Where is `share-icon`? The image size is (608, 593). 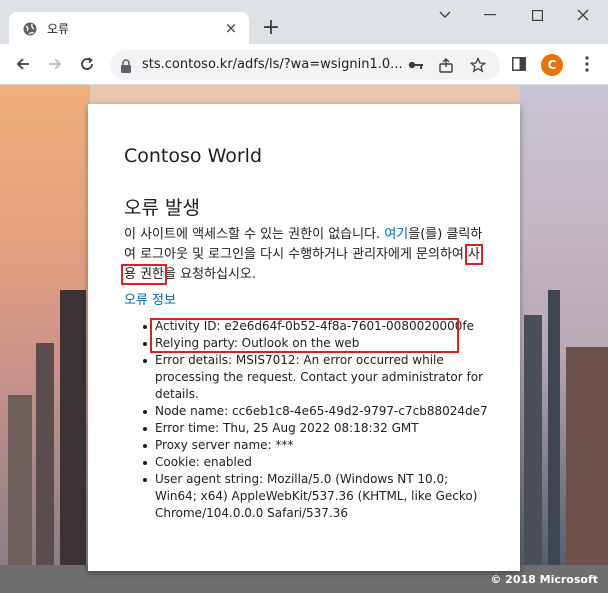 share-icon is located at coordinates (446, 65).